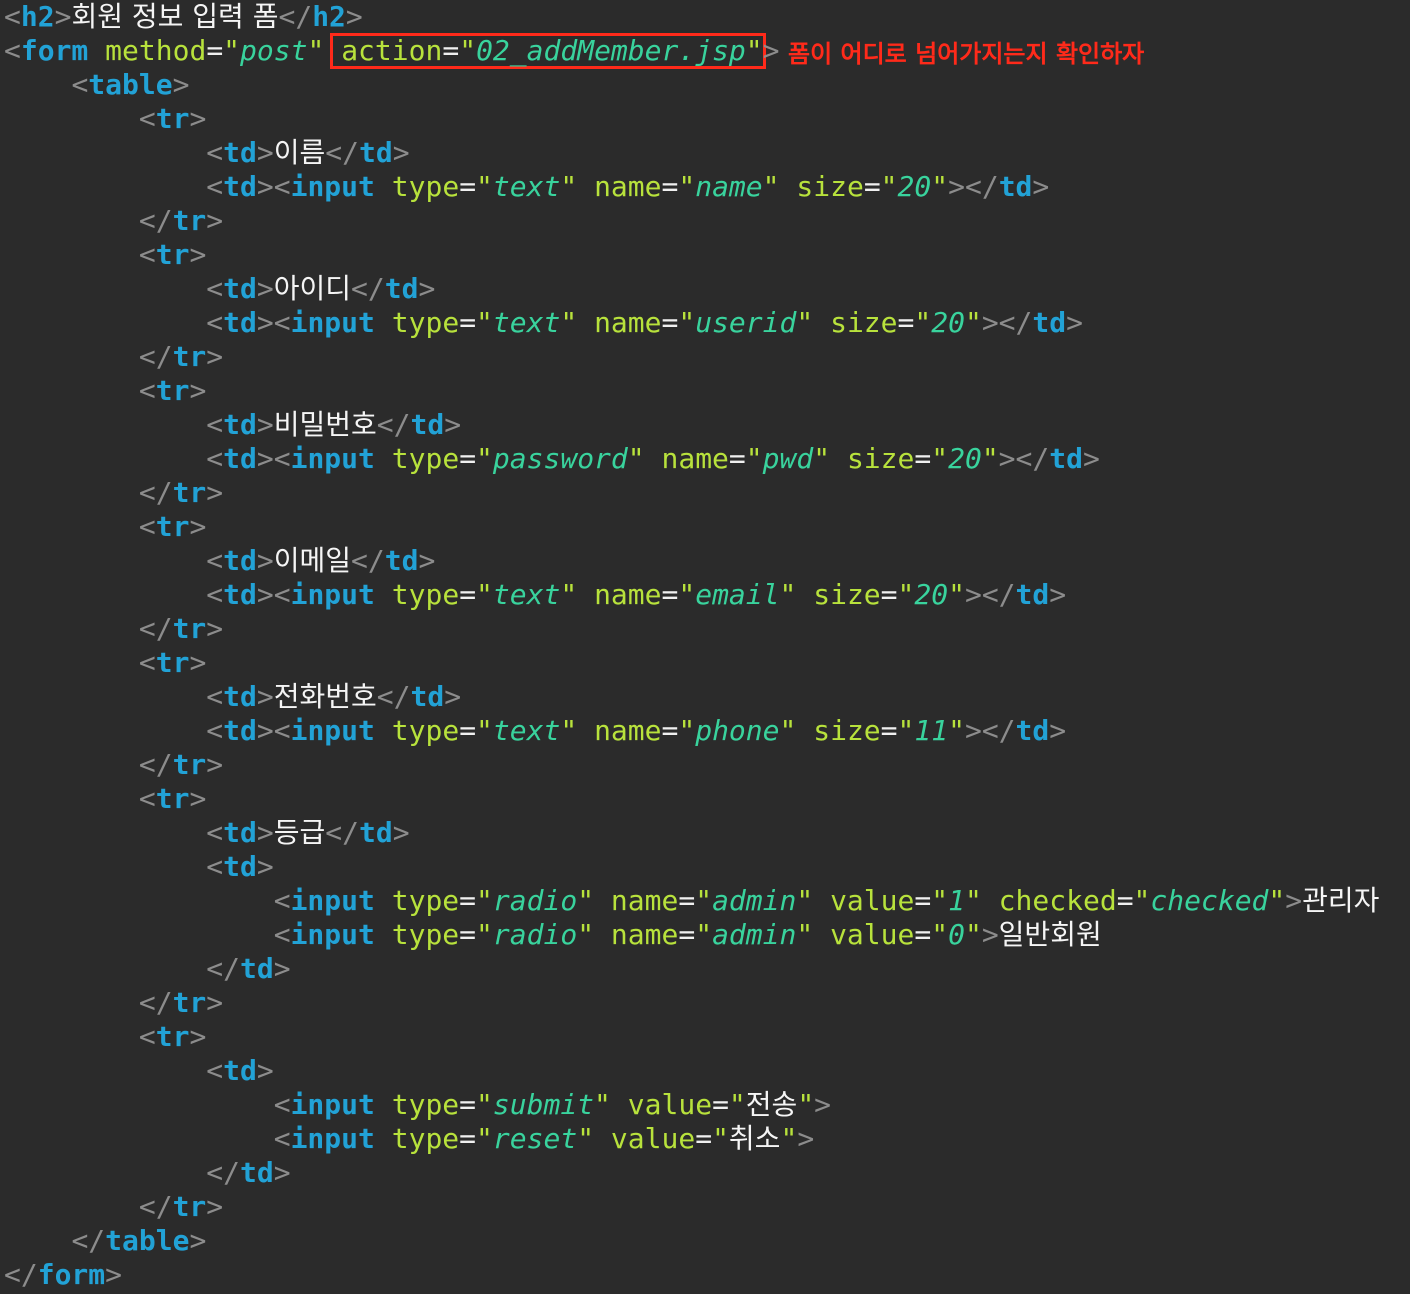  What do you see at coordinates (332, 186) in the screenshot?
I see `code-token: input` at bounding box center [332, 186].